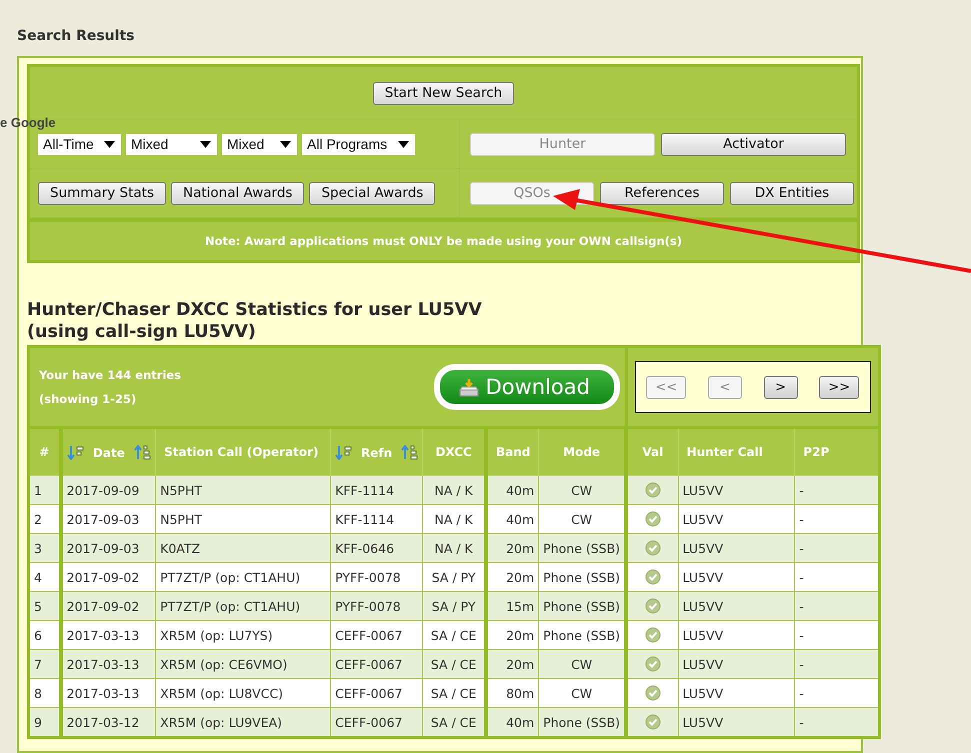 The width and height of the screenshot is (971, 753). What do you see at coordinates (38, 722) in the screenshot?
I see `table-cell: 9` at bounding box center [38, 722].